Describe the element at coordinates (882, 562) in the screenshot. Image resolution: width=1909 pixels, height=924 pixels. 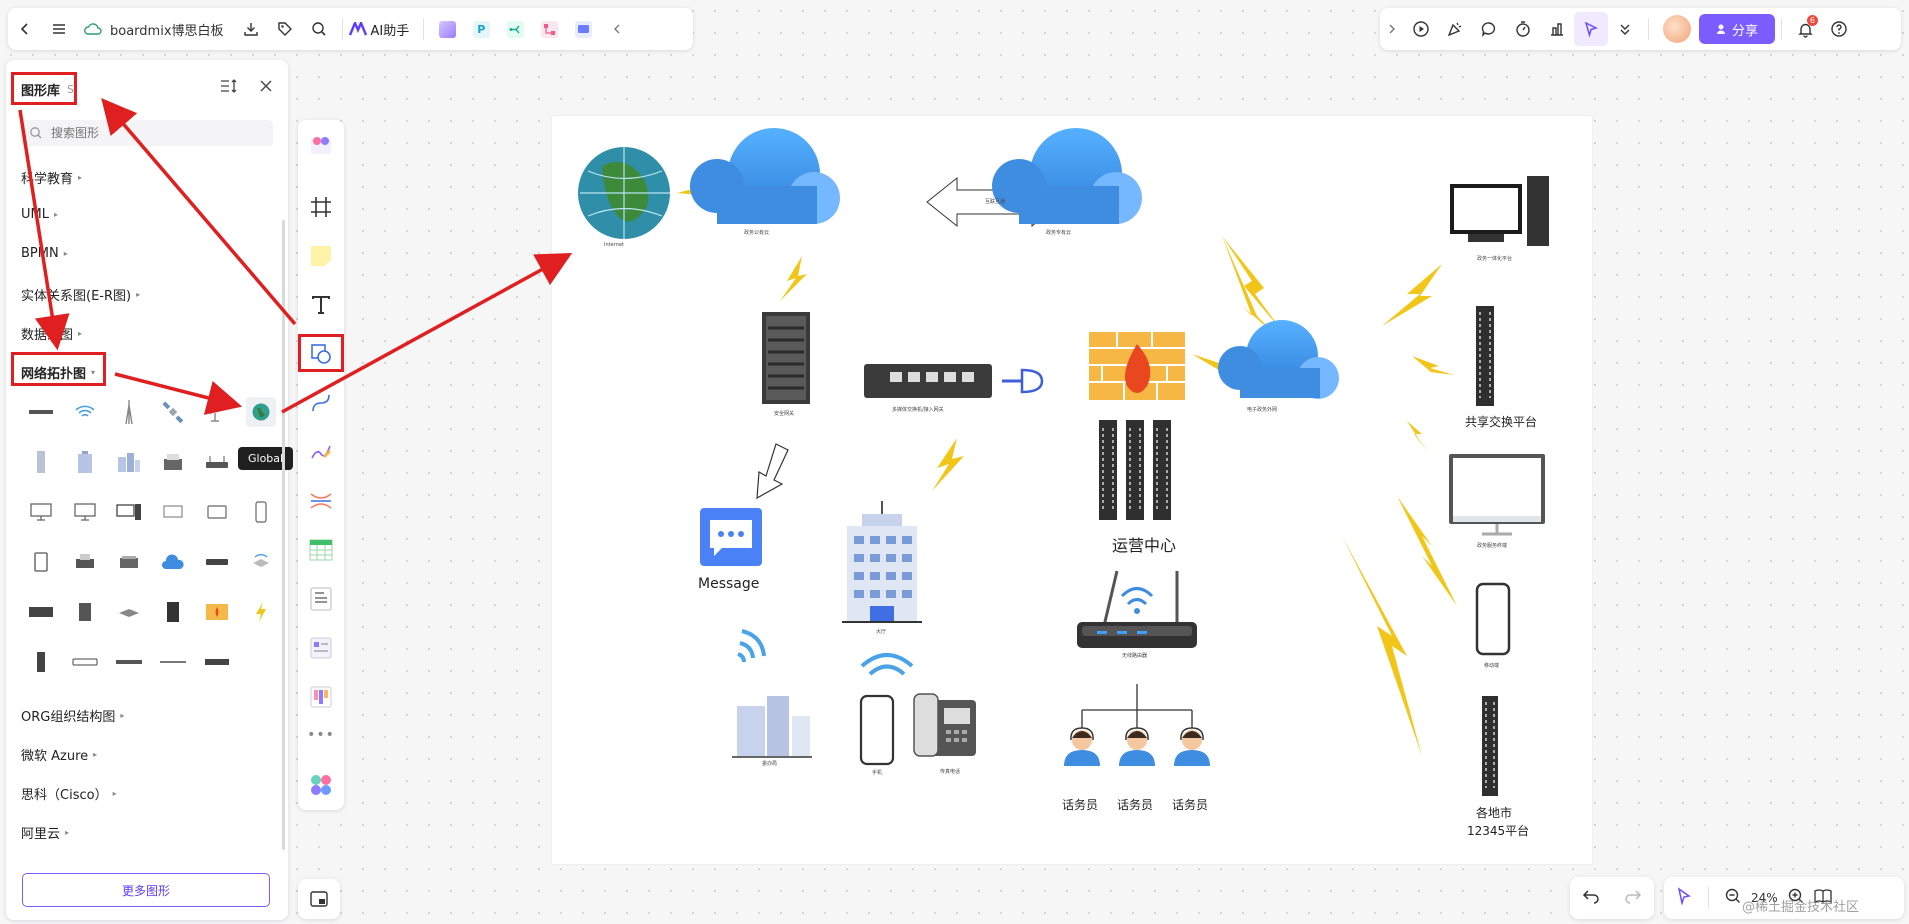
I see `building-icon` at that location.